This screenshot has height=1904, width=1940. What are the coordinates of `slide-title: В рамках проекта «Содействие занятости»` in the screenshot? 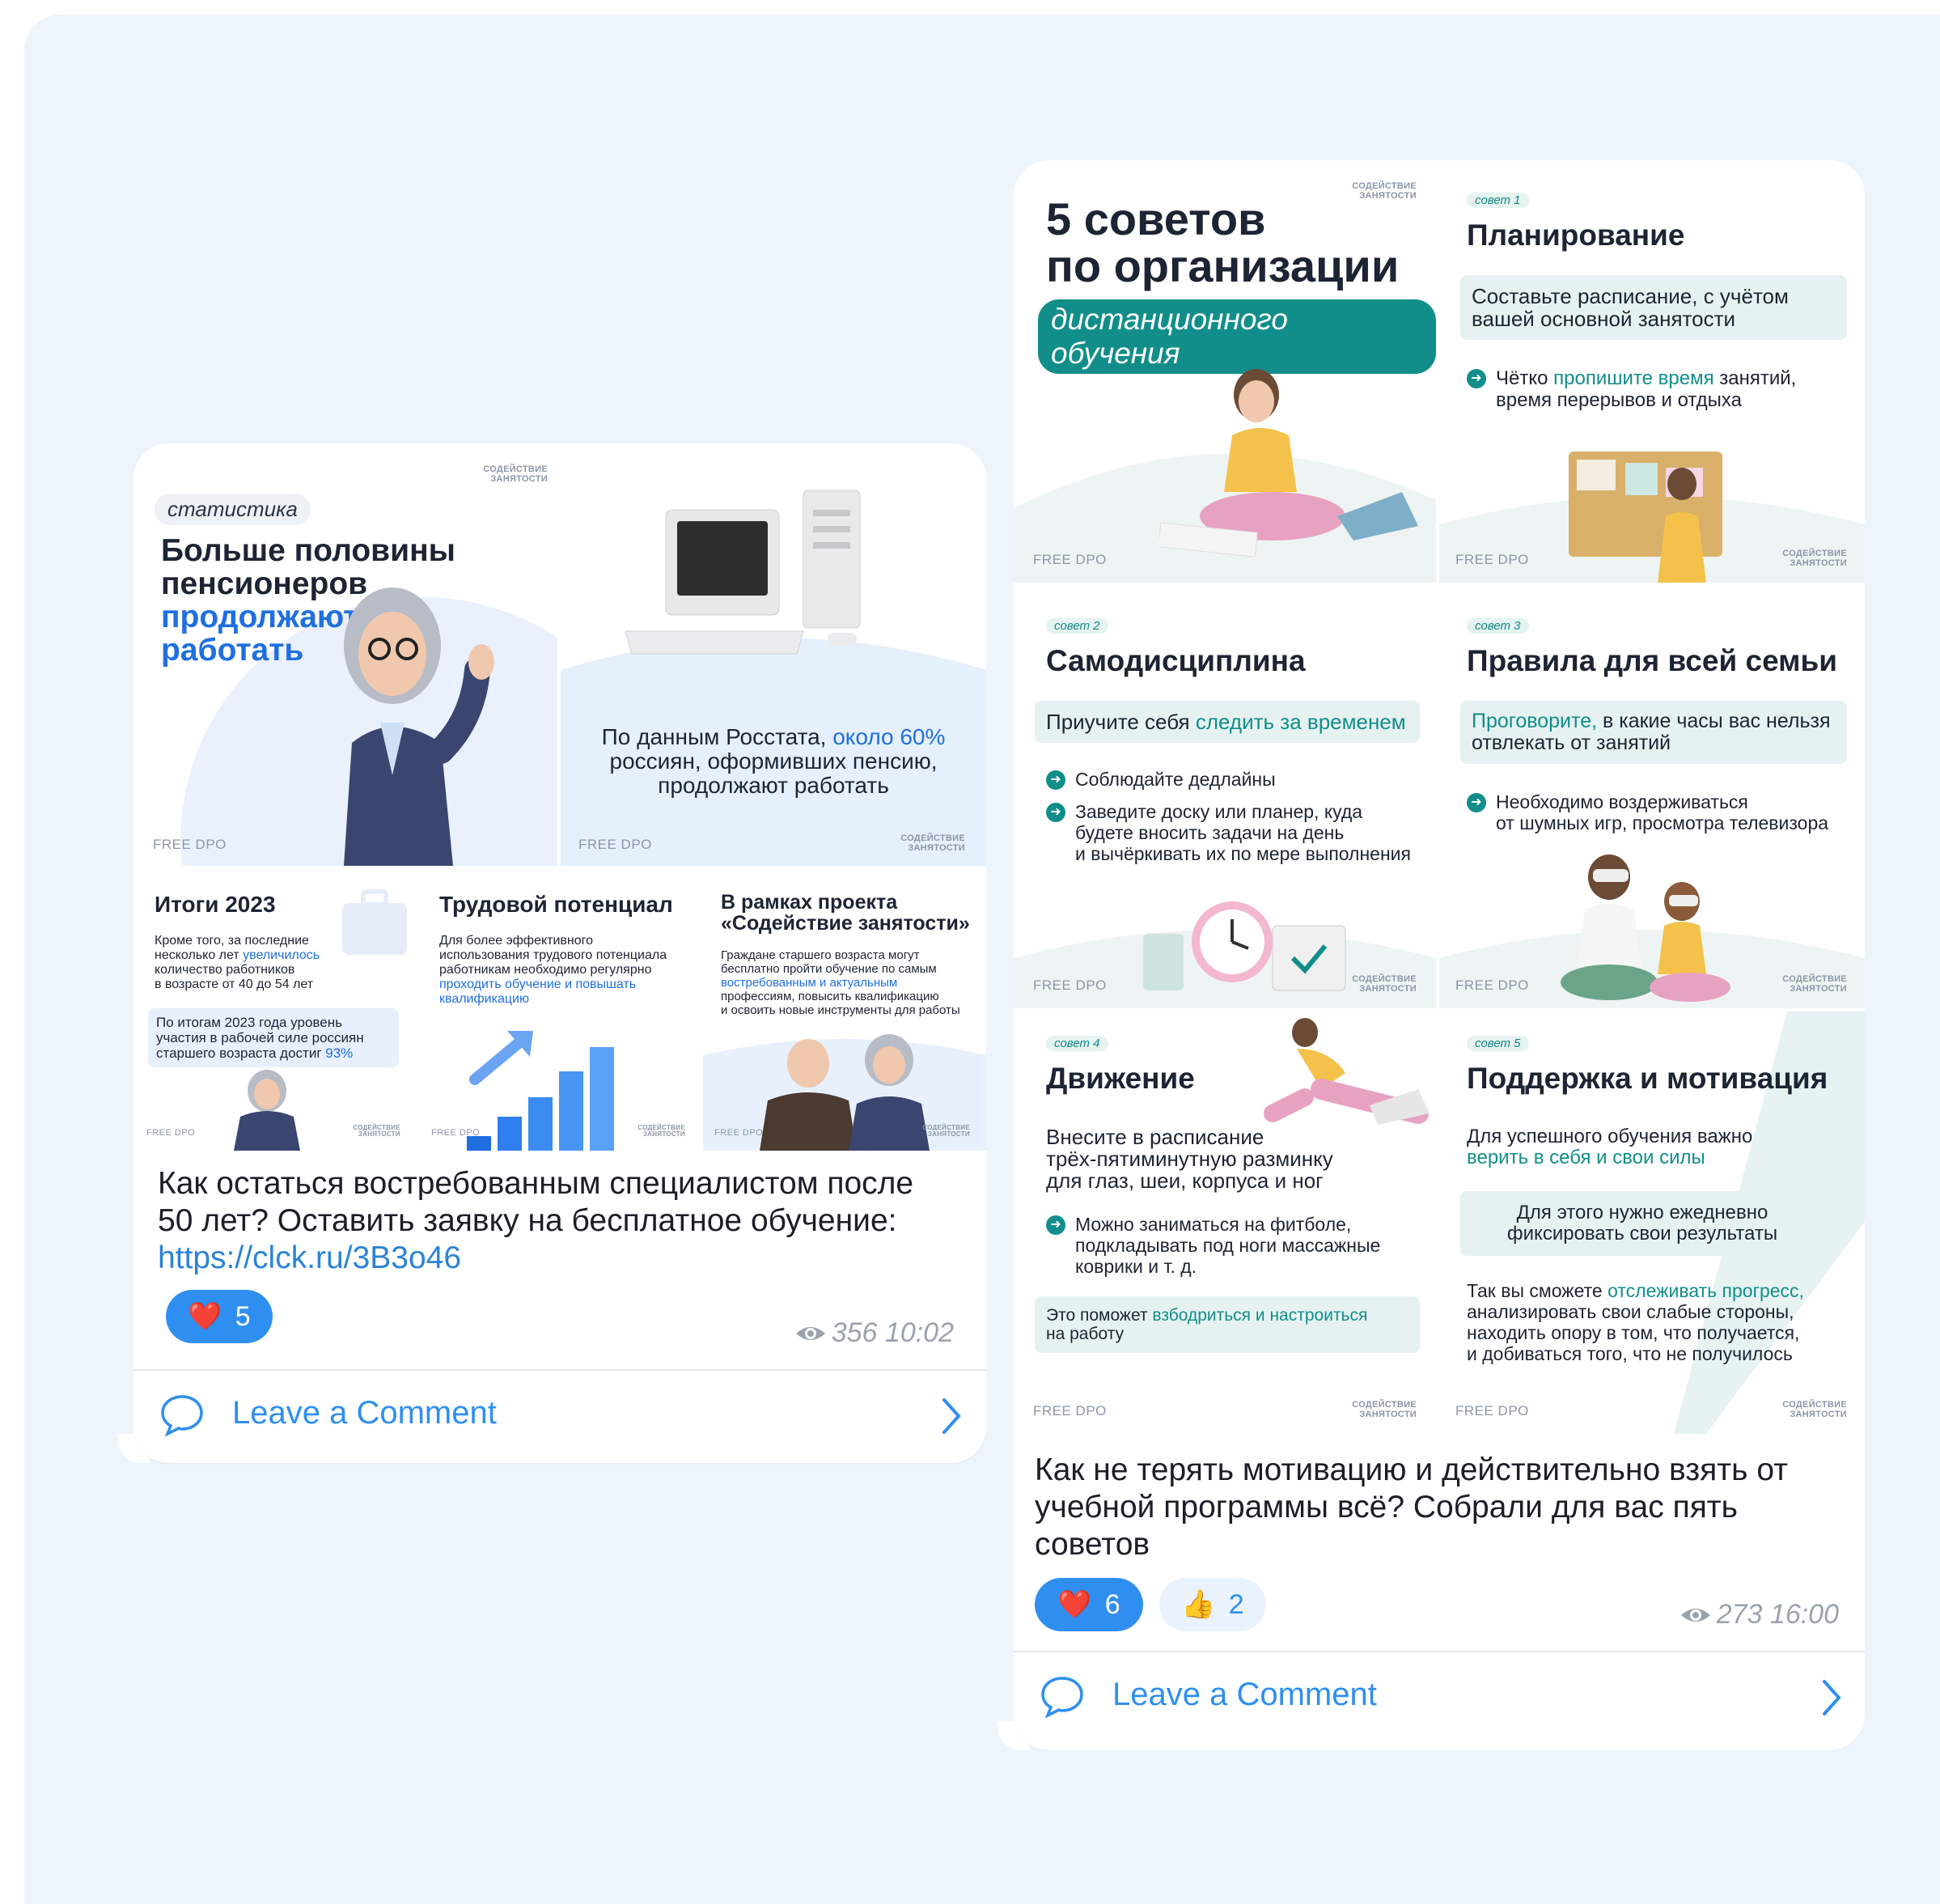 It's located at (846, 913).